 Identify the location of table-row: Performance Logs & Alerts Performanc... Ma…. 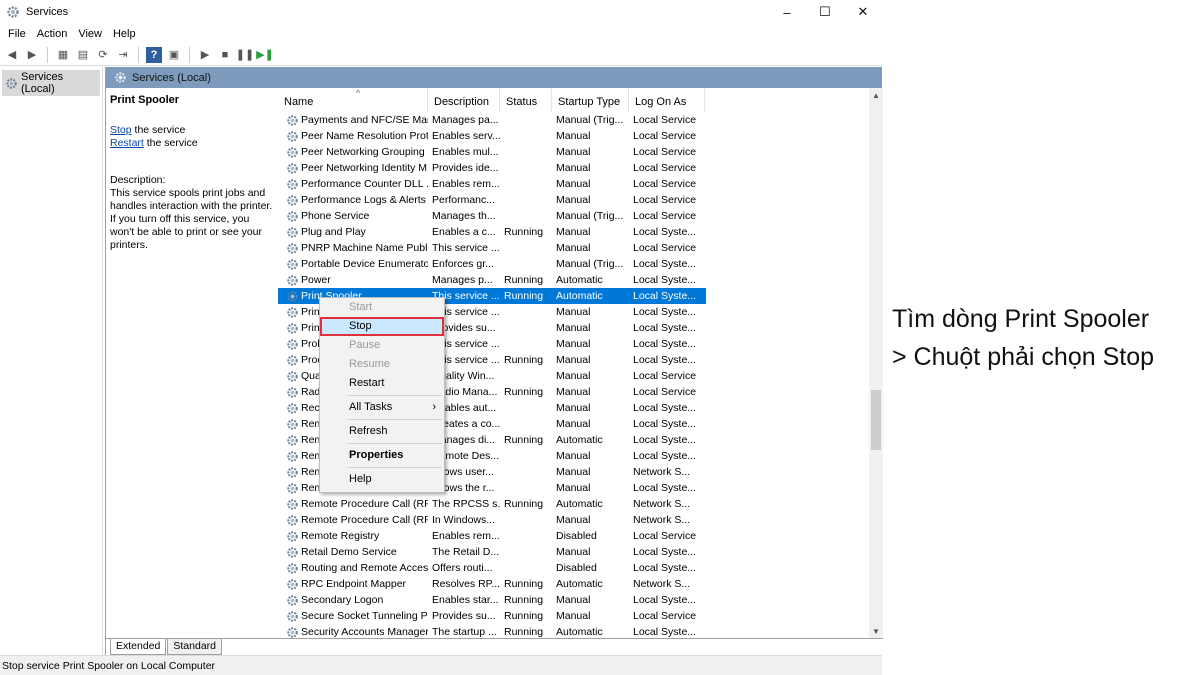
(573, 200).